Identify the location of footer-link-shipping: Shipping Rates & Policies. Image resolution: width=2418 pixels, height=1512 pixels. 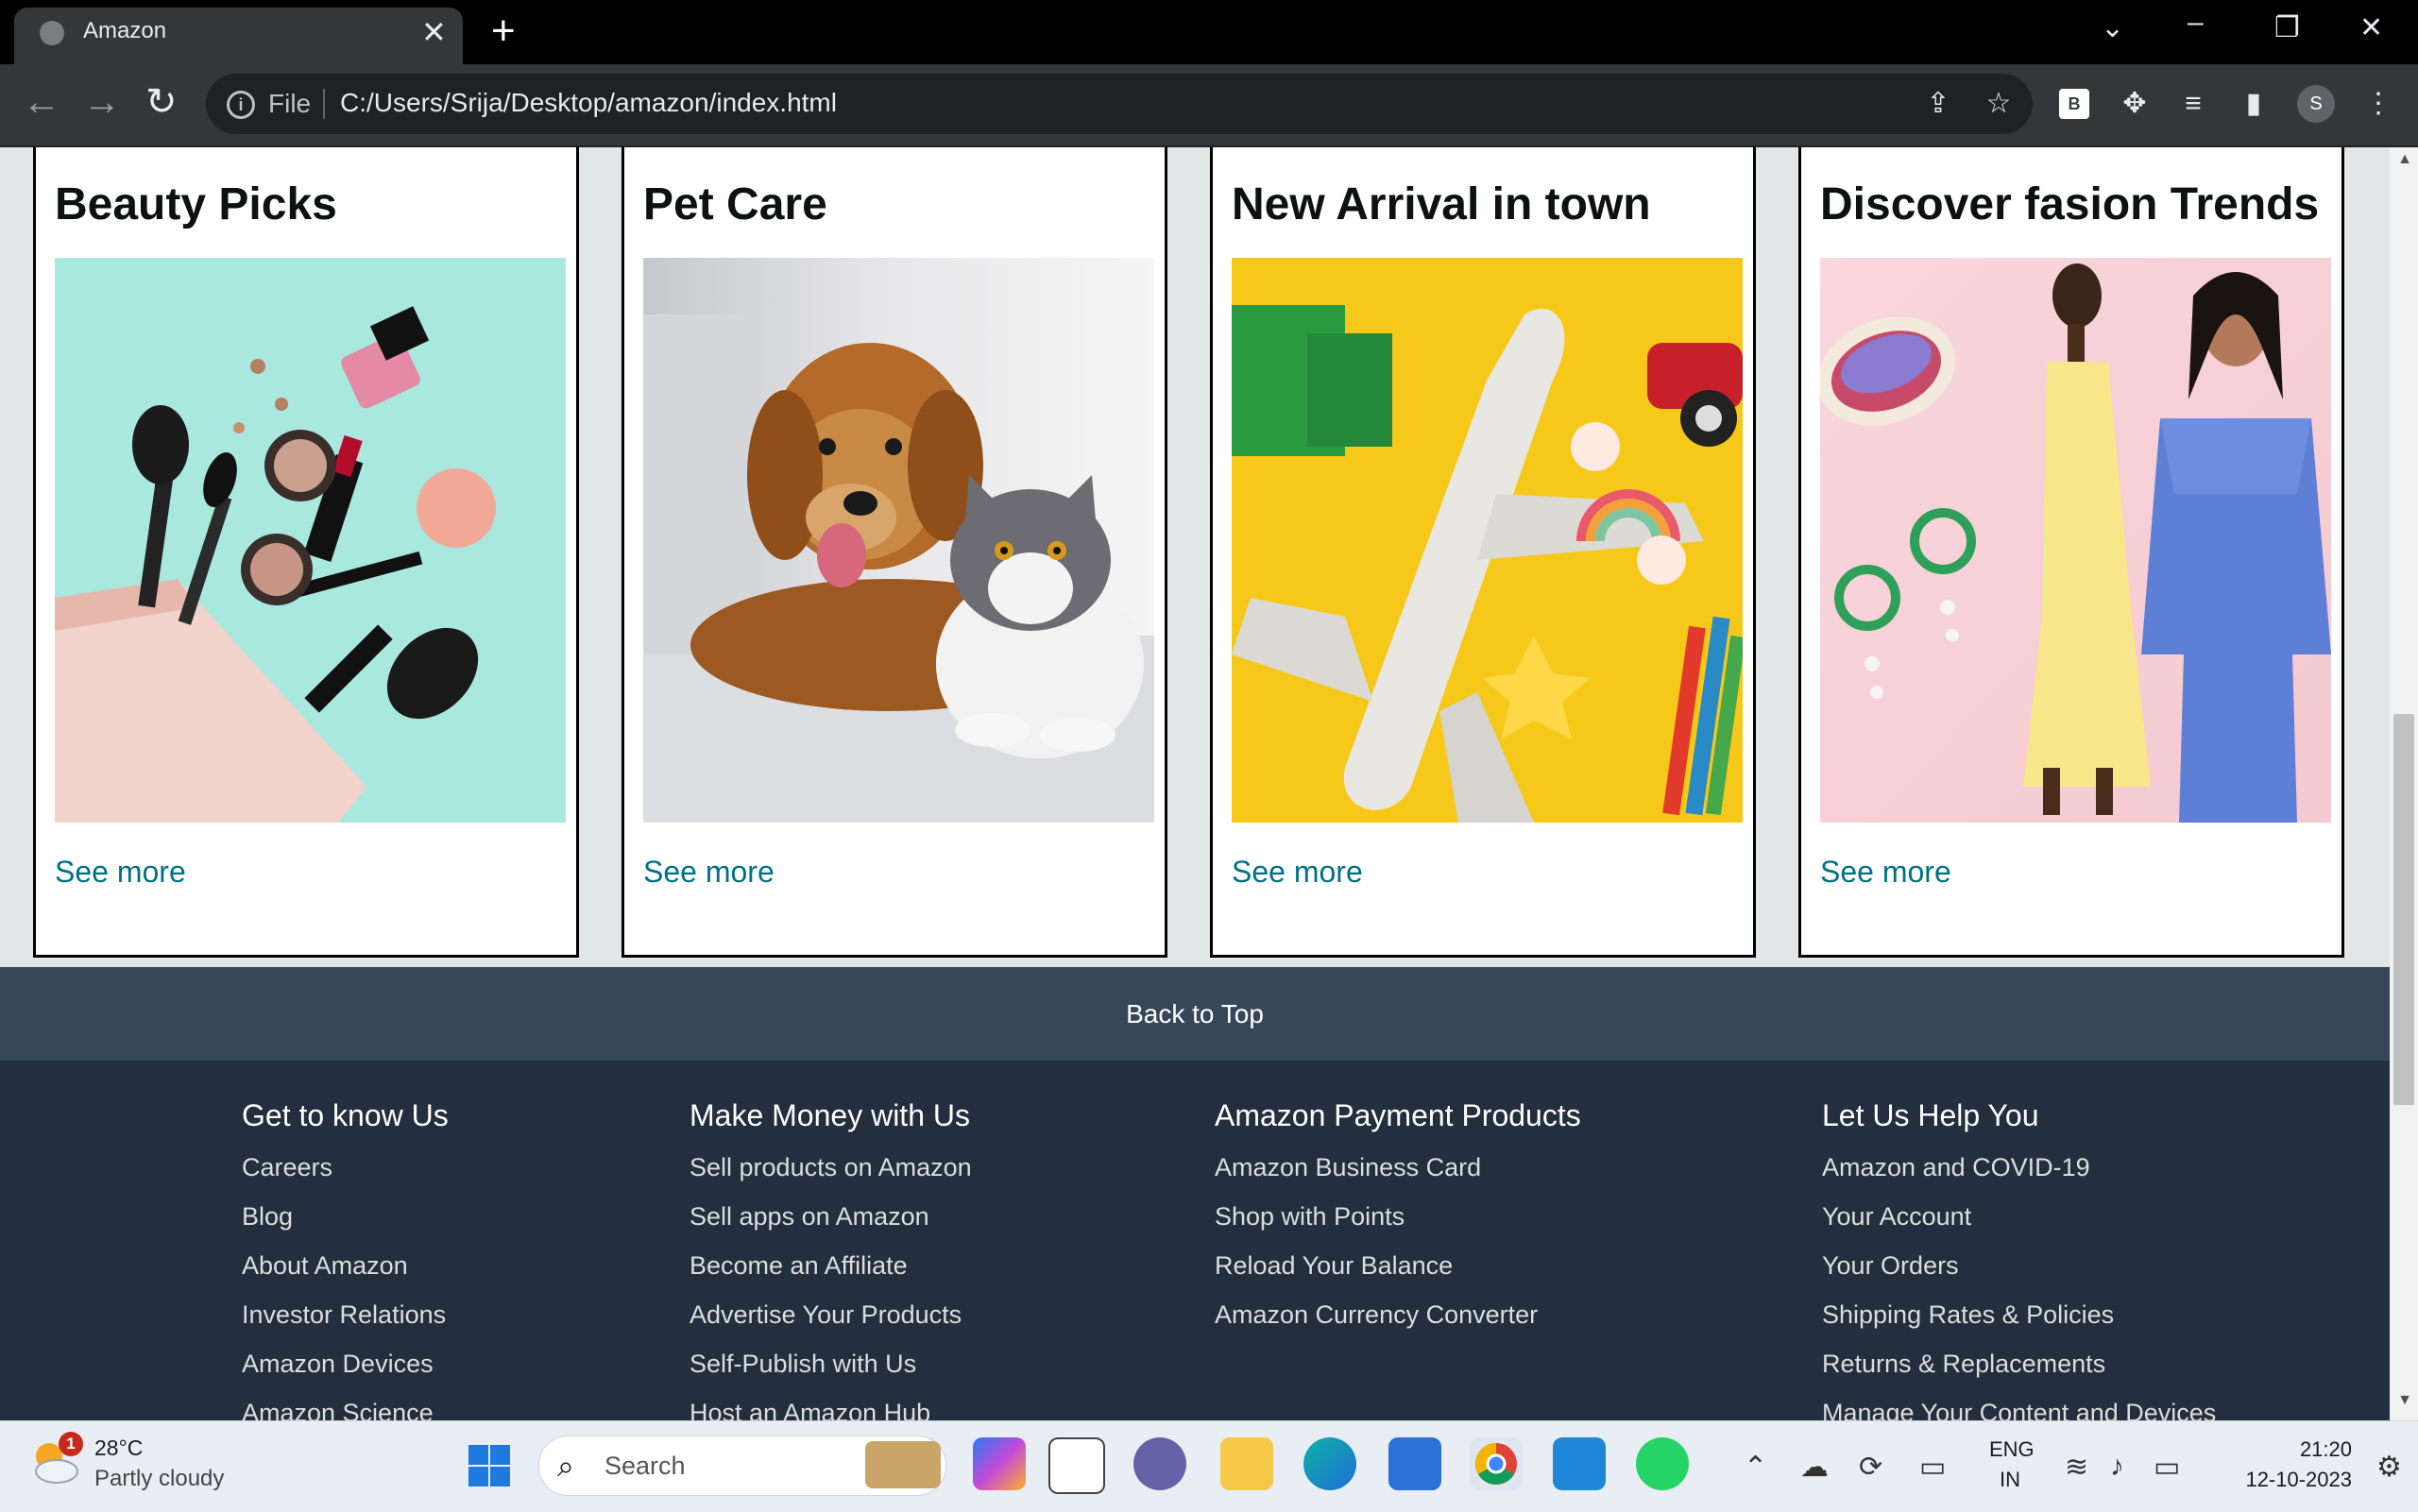
(2019, 1314).